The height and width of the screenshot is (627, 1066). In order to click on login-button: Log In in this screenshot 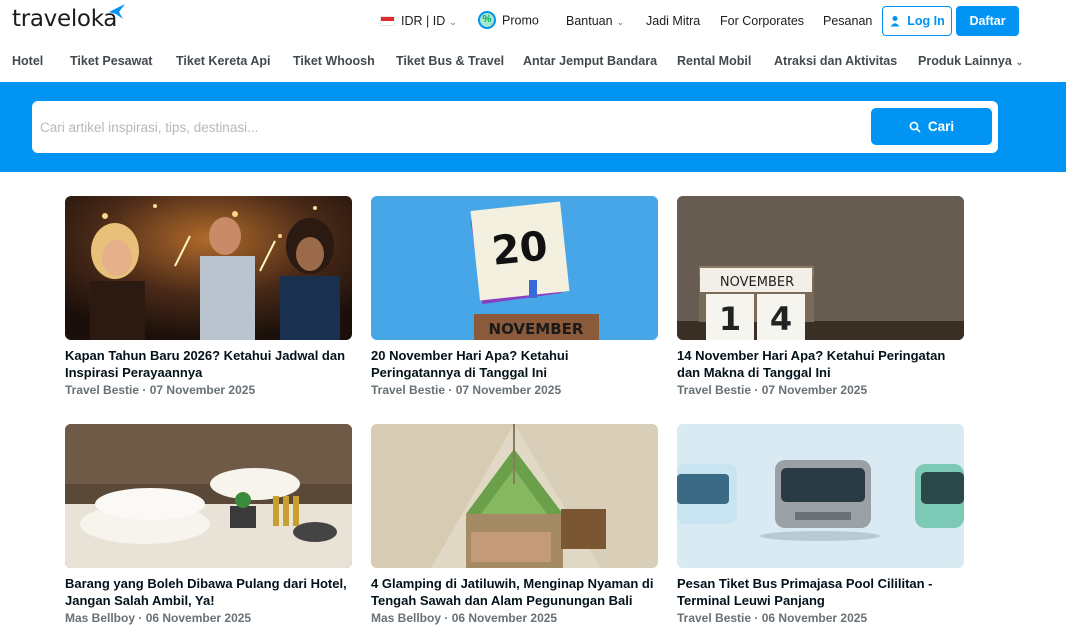, I will do `click(917, 21)`.